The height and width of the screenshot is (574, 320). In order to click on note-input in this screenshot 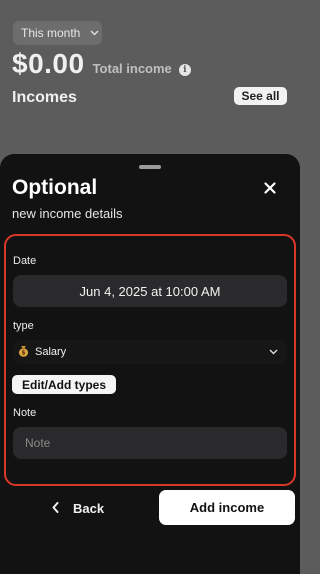, I will do `click(150, 443)`.